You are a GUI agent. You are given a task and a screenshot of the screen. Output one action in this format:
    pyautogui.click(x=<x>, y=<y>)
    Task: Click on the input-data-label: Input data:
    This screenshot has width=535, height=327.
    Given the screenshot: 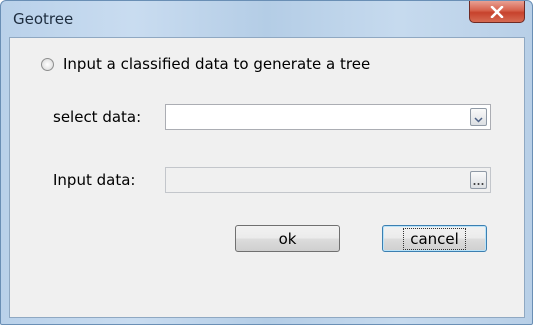 What is the action you would take?
    pyautogui.click(x=94, y=180)
    